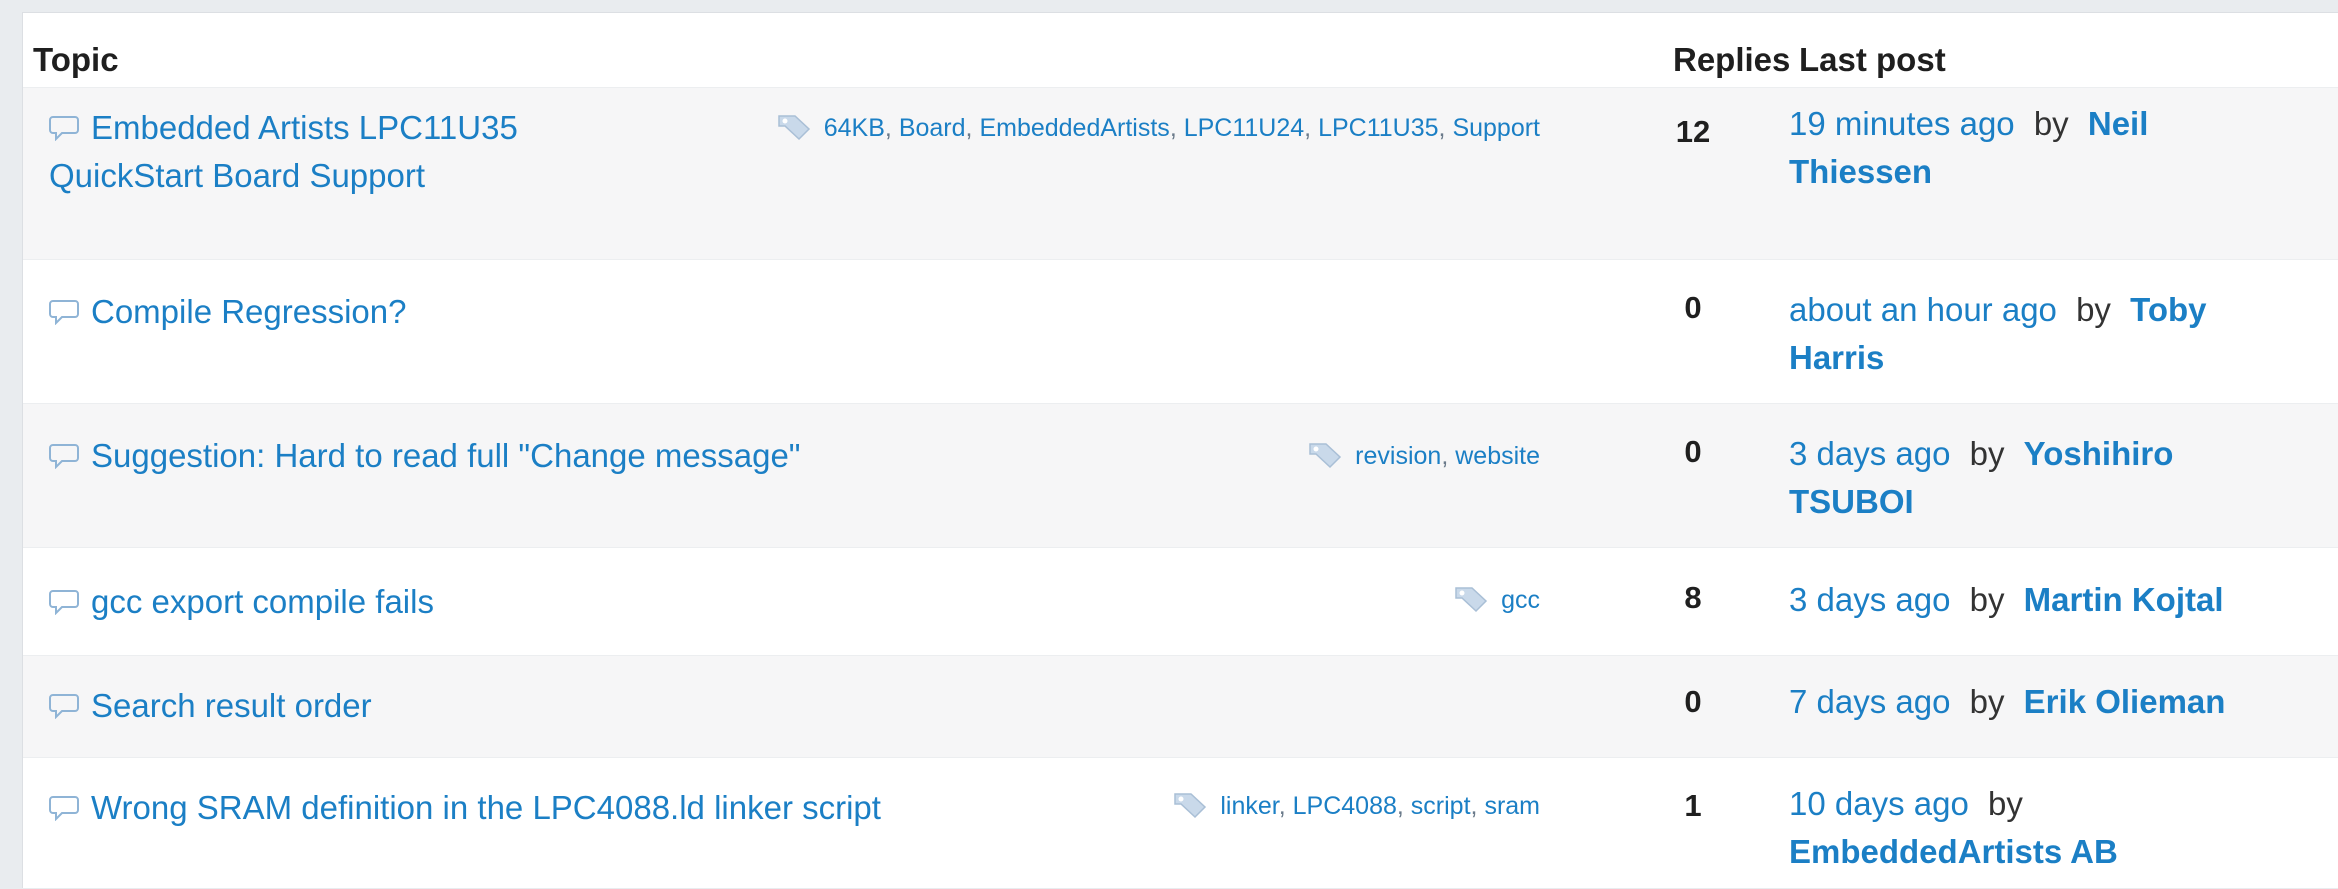 The image size is (2338, 889). What do you see at coordinates (1496, 128) in the screenshot?
I see `tag-link: Support` at bounding box center [1496, 128].